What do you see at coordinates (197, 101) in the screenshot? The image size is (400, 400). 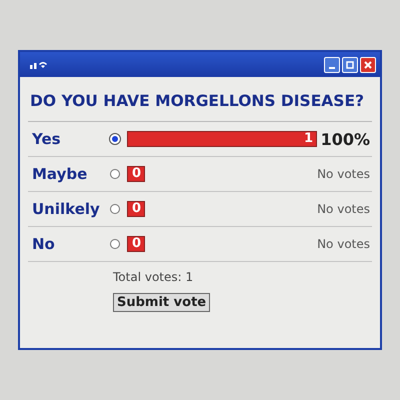 I see `poll-question: DO YOU HAVE MORGELLONS DISEASE?` at bounding box center [197, 101].